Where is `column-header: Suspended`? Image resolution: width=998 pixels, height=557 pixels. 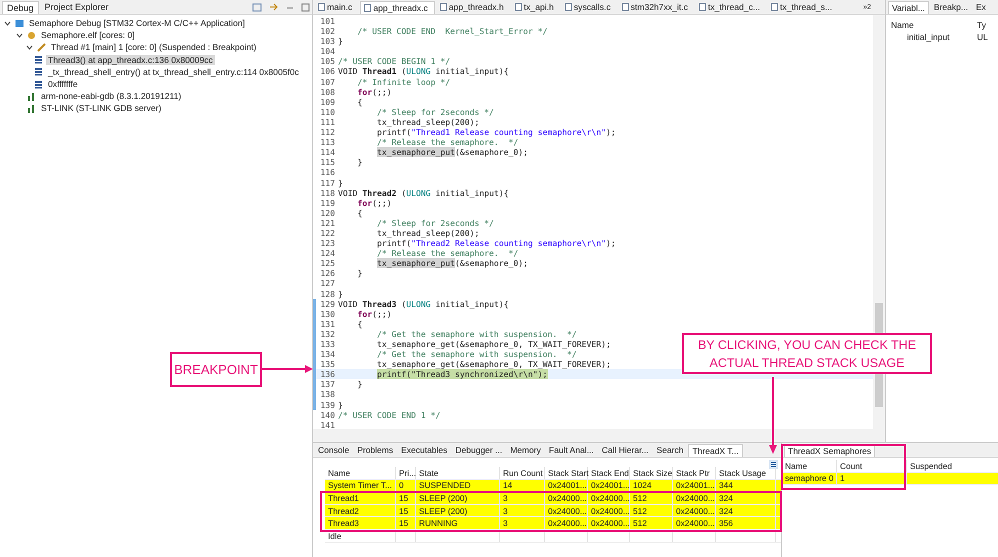 column-header: Suspended is located at coordinates (952, 466).